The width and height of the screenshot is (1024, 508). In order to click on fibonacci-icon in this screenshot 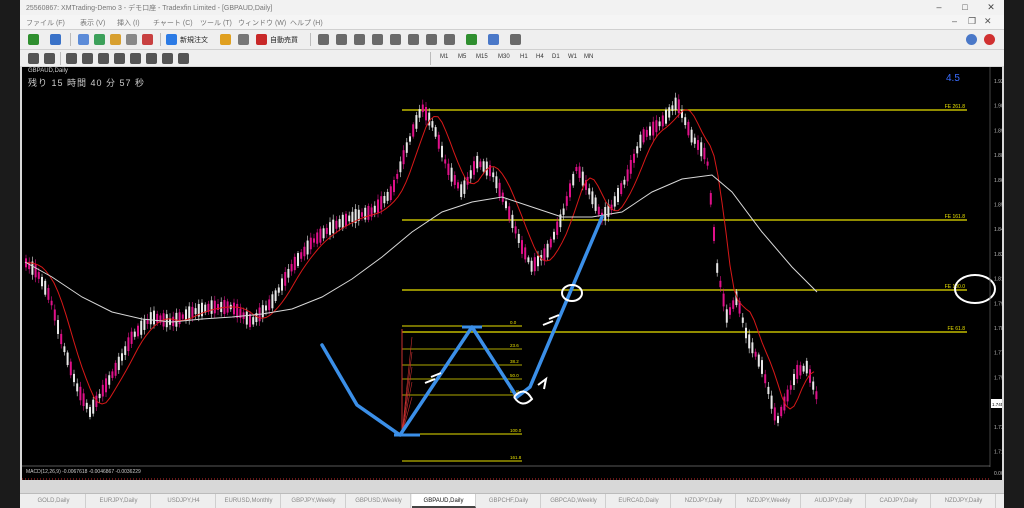, I will do `click(135, 58)`.